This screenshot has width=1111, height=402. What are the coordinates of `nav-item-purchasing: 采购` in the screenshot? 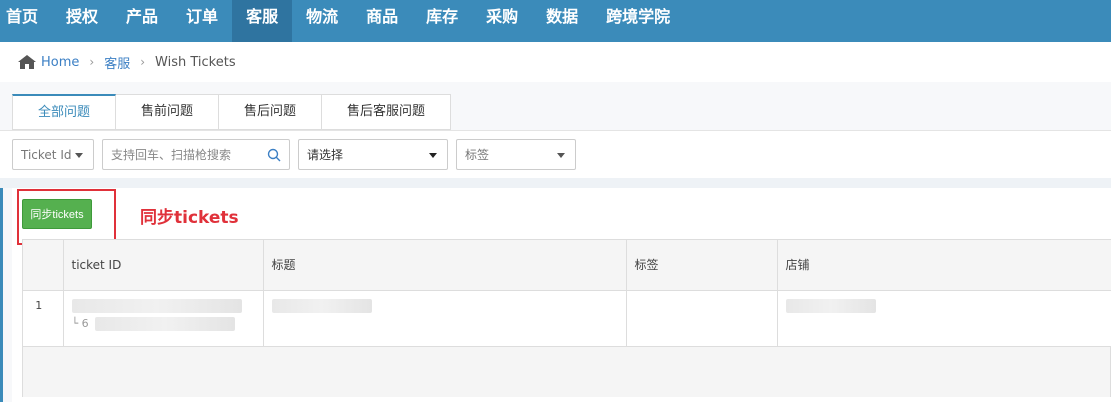 It's located at (502, 21).